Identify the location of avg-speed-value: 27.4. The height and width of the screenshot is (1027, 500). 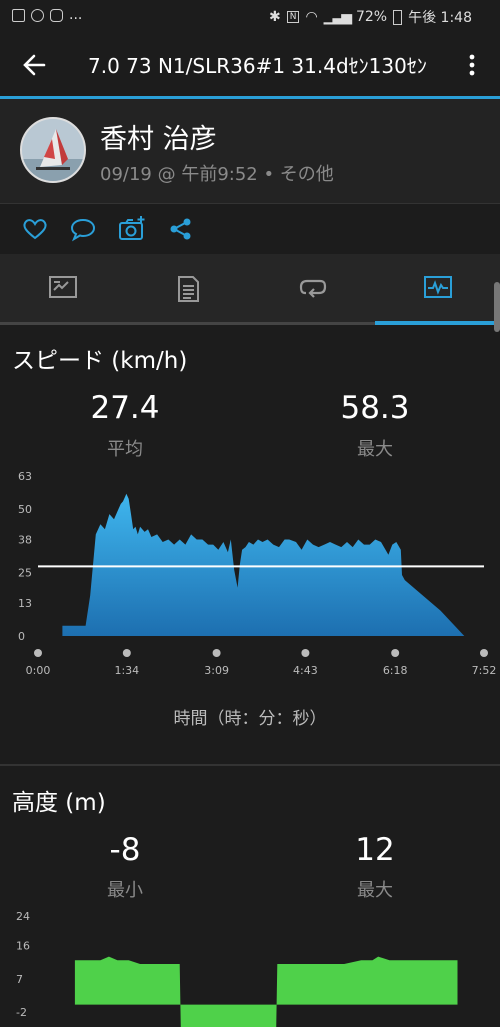
(125, 408).